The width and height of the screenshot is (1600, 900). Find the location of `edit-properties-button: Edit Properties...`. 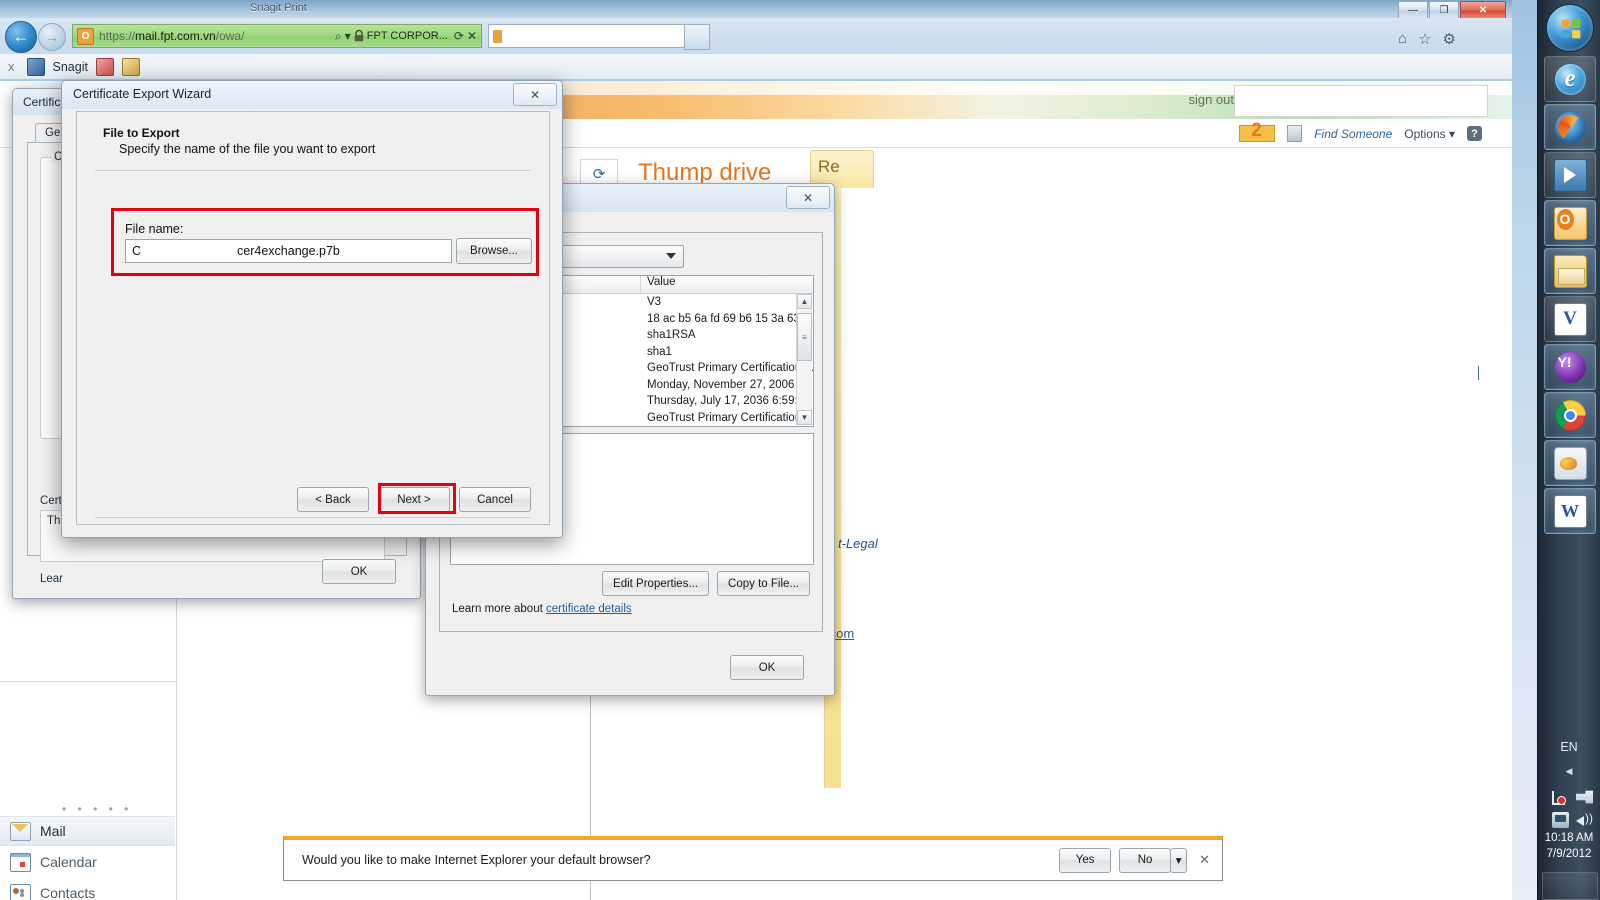

edit-properties-button: Edit Properties... is located at coordinates (656, 583).